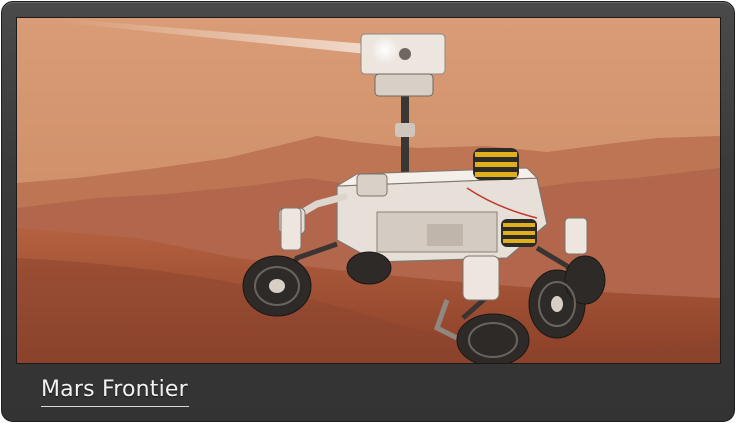  What do you see at coordinates (115, 406) in the screenshot?
I see `caption-underline` at bounding box center [115, 406].